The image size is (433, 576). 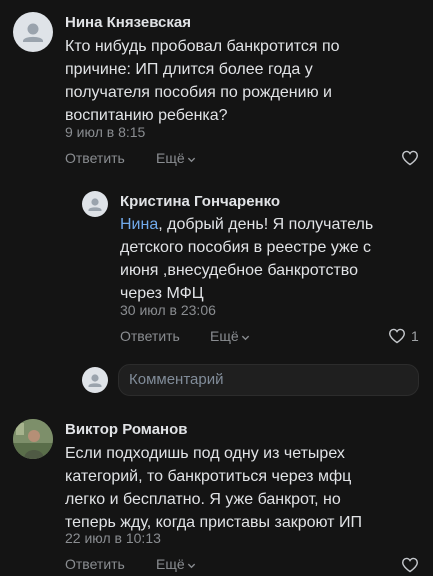 I want to click on like-count: 1, so click(x=415, y=336).